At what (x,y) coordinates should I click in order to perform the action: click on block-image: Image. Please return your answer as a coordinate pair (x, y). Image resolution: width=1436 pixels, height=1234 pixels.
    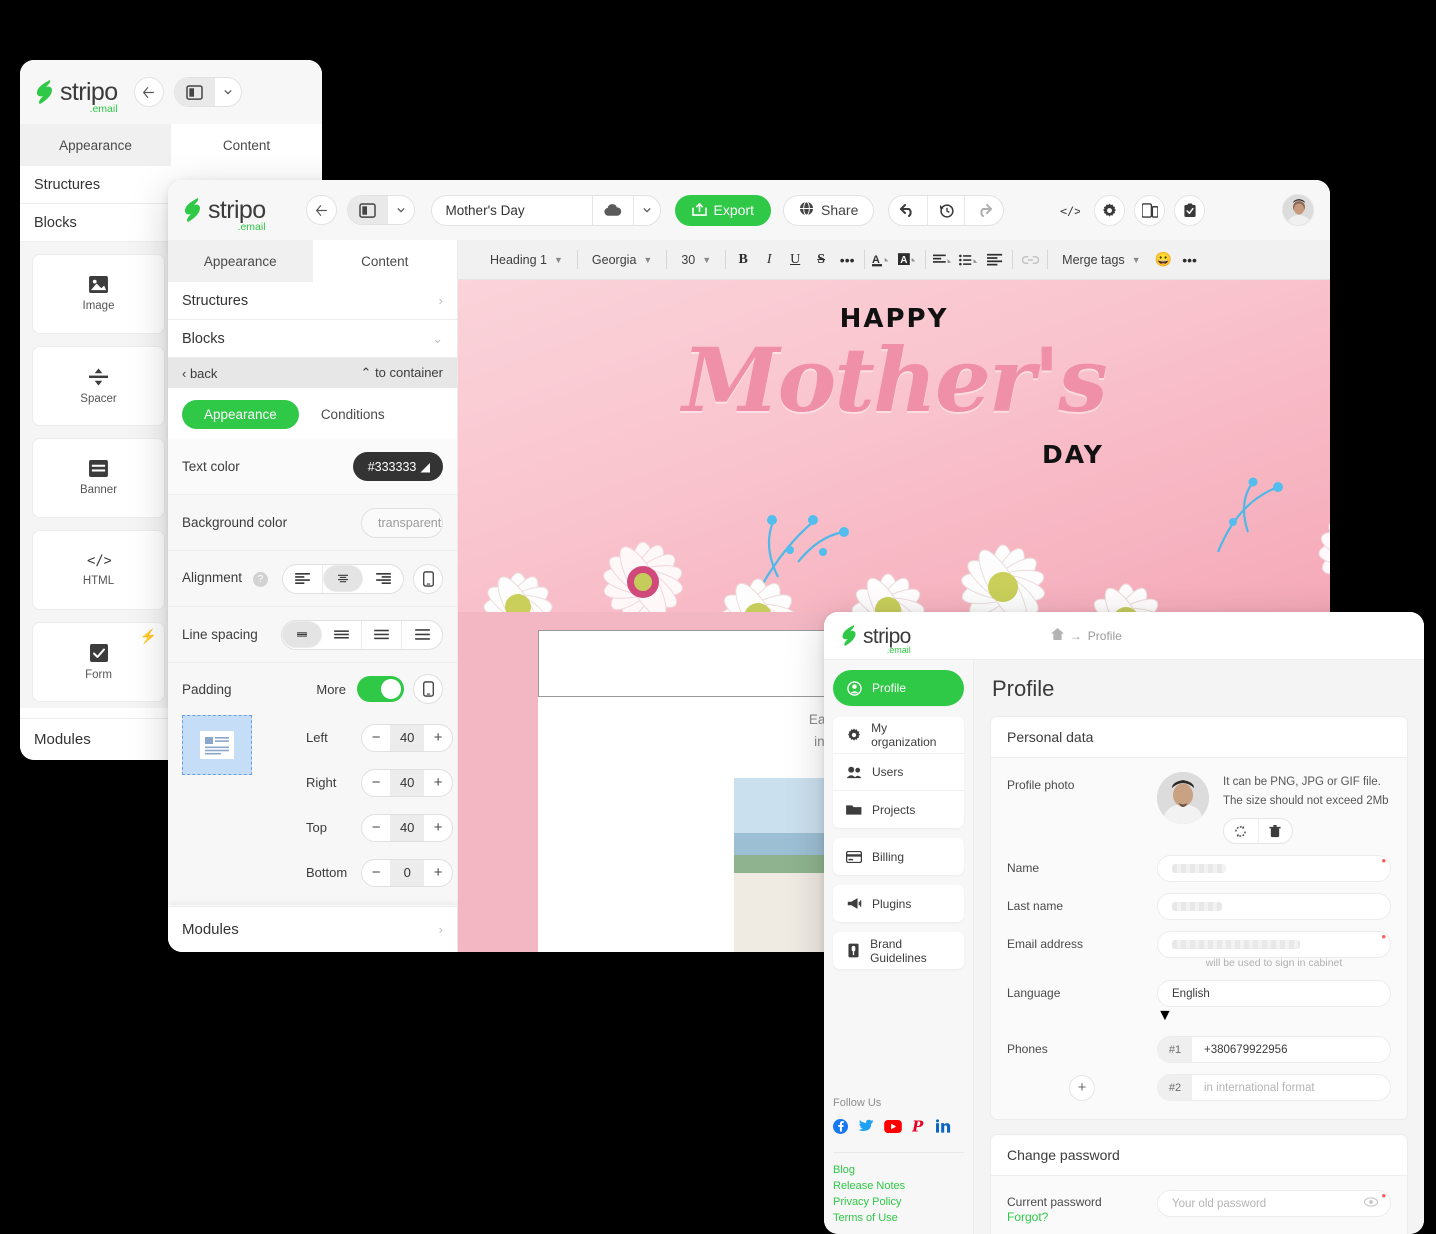
    Looking at the image, I should click on (98, 294).